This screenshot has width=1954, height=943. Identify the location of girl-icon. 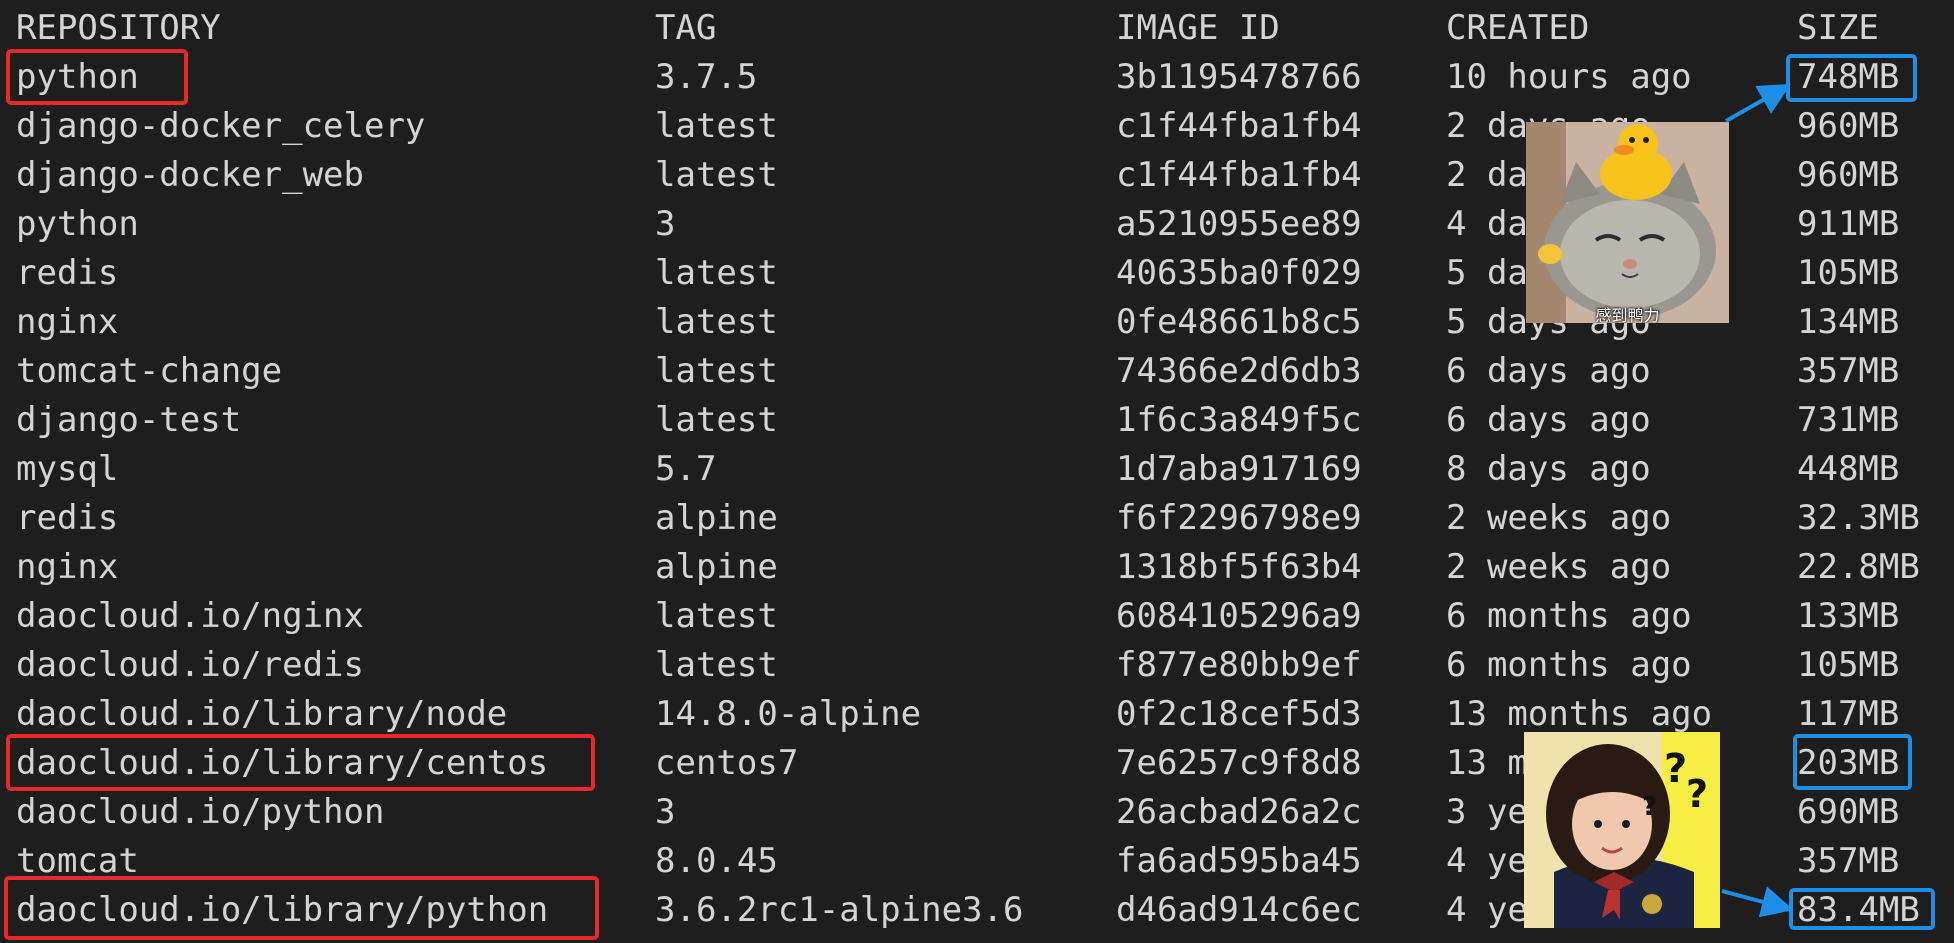
(1622, 830).